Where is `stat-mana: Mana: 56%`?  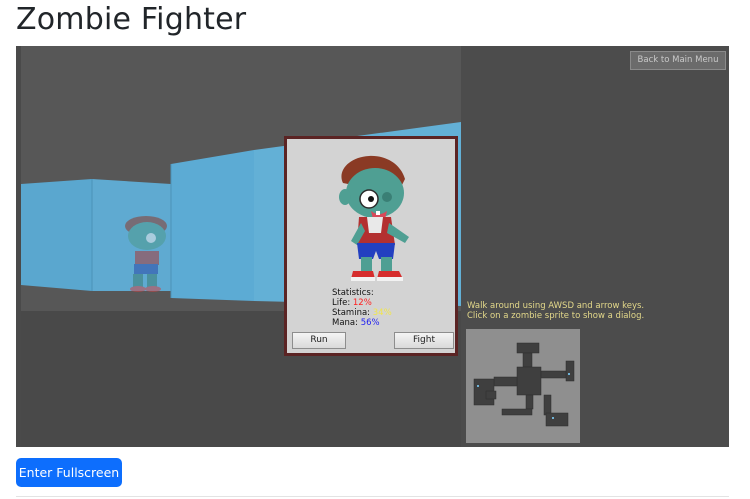
stat-mana: Mana: 56% is located at coordinates (362, 323).